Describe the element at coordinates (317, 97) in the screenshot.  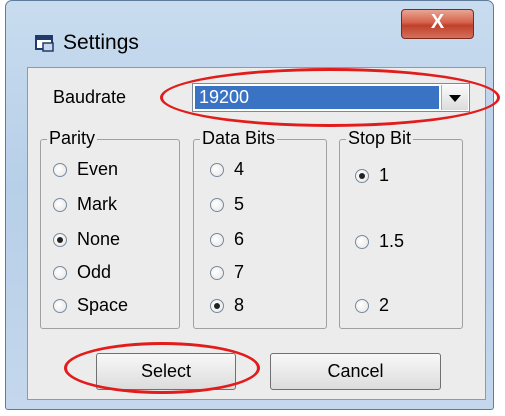
I see `baudrate-value: 19200` at that location.